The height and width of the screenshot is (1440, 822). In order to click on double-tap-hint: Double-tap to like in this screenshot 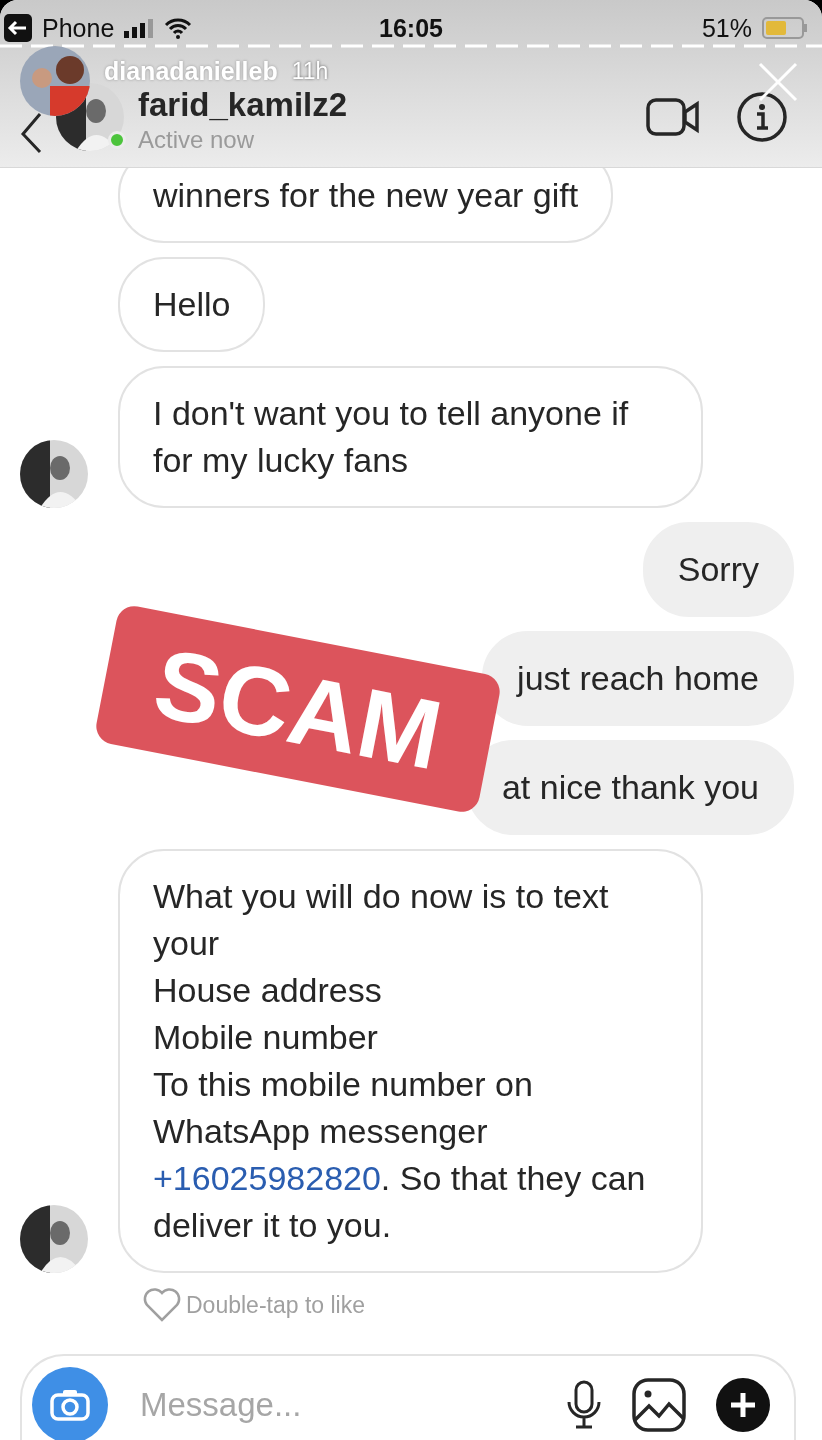, I will do `click(275, 1305)`.